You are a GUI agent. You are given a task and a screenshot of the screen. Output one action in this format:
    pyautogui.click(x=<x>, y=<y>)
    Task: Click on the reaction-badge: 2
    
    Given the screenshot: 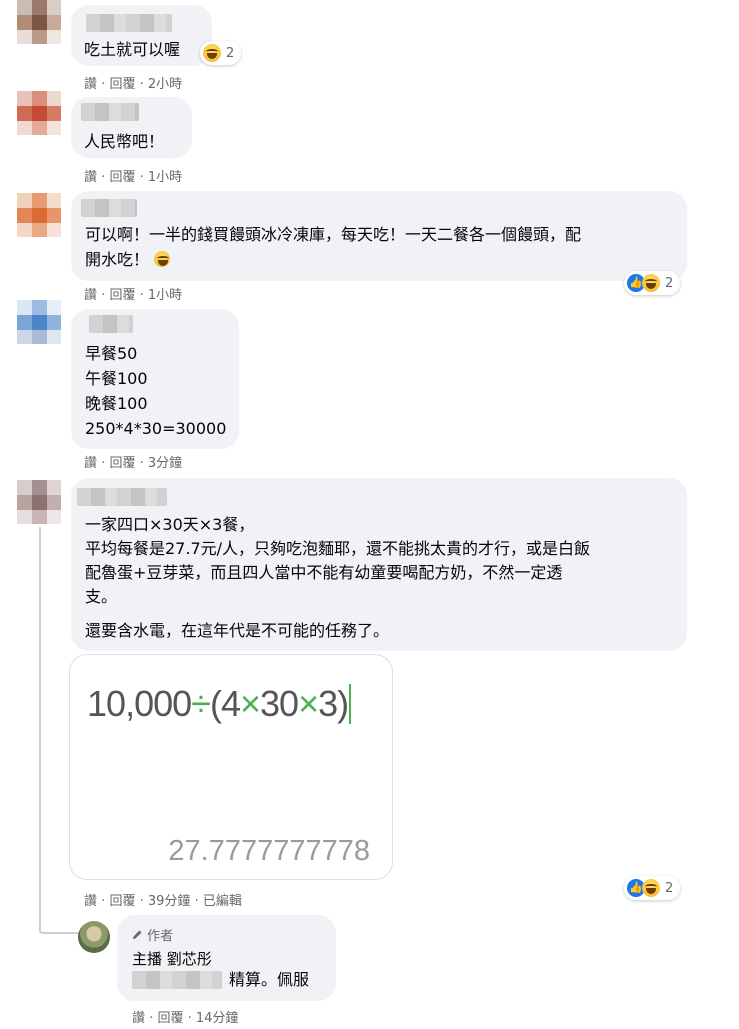 What is the action you would take?
    pyautogui.click(x=221, y=53)
    